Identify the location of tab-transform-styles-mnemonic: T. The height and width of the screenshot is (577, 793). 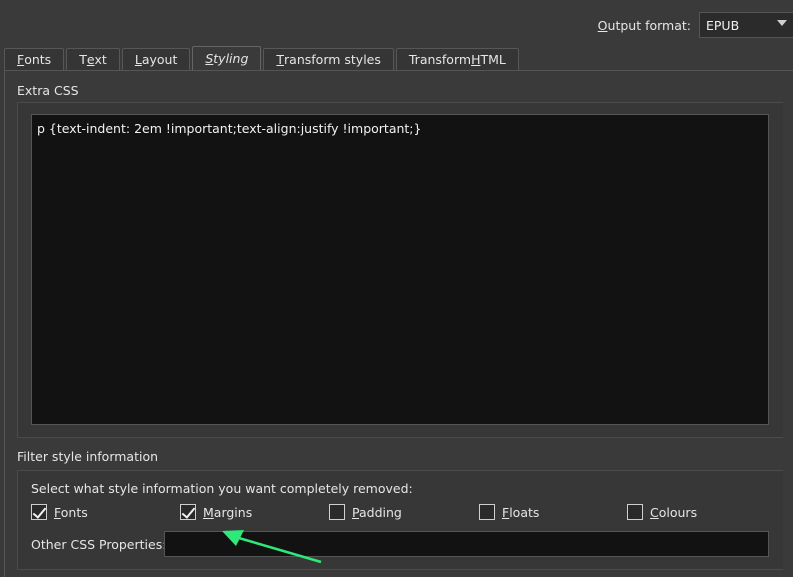
(280, 59).